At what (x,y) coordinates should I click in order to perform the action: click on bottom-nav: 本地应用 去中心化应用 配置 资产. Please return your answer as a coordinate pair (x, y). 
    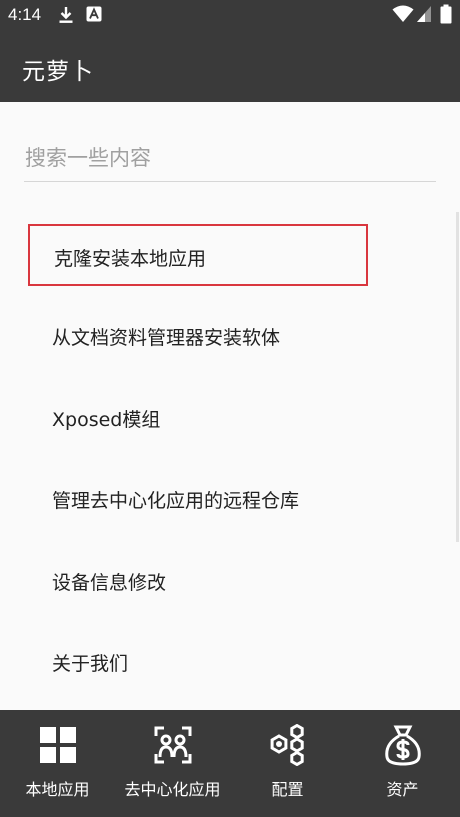
    Looking at the image, I should click on (230, 763).